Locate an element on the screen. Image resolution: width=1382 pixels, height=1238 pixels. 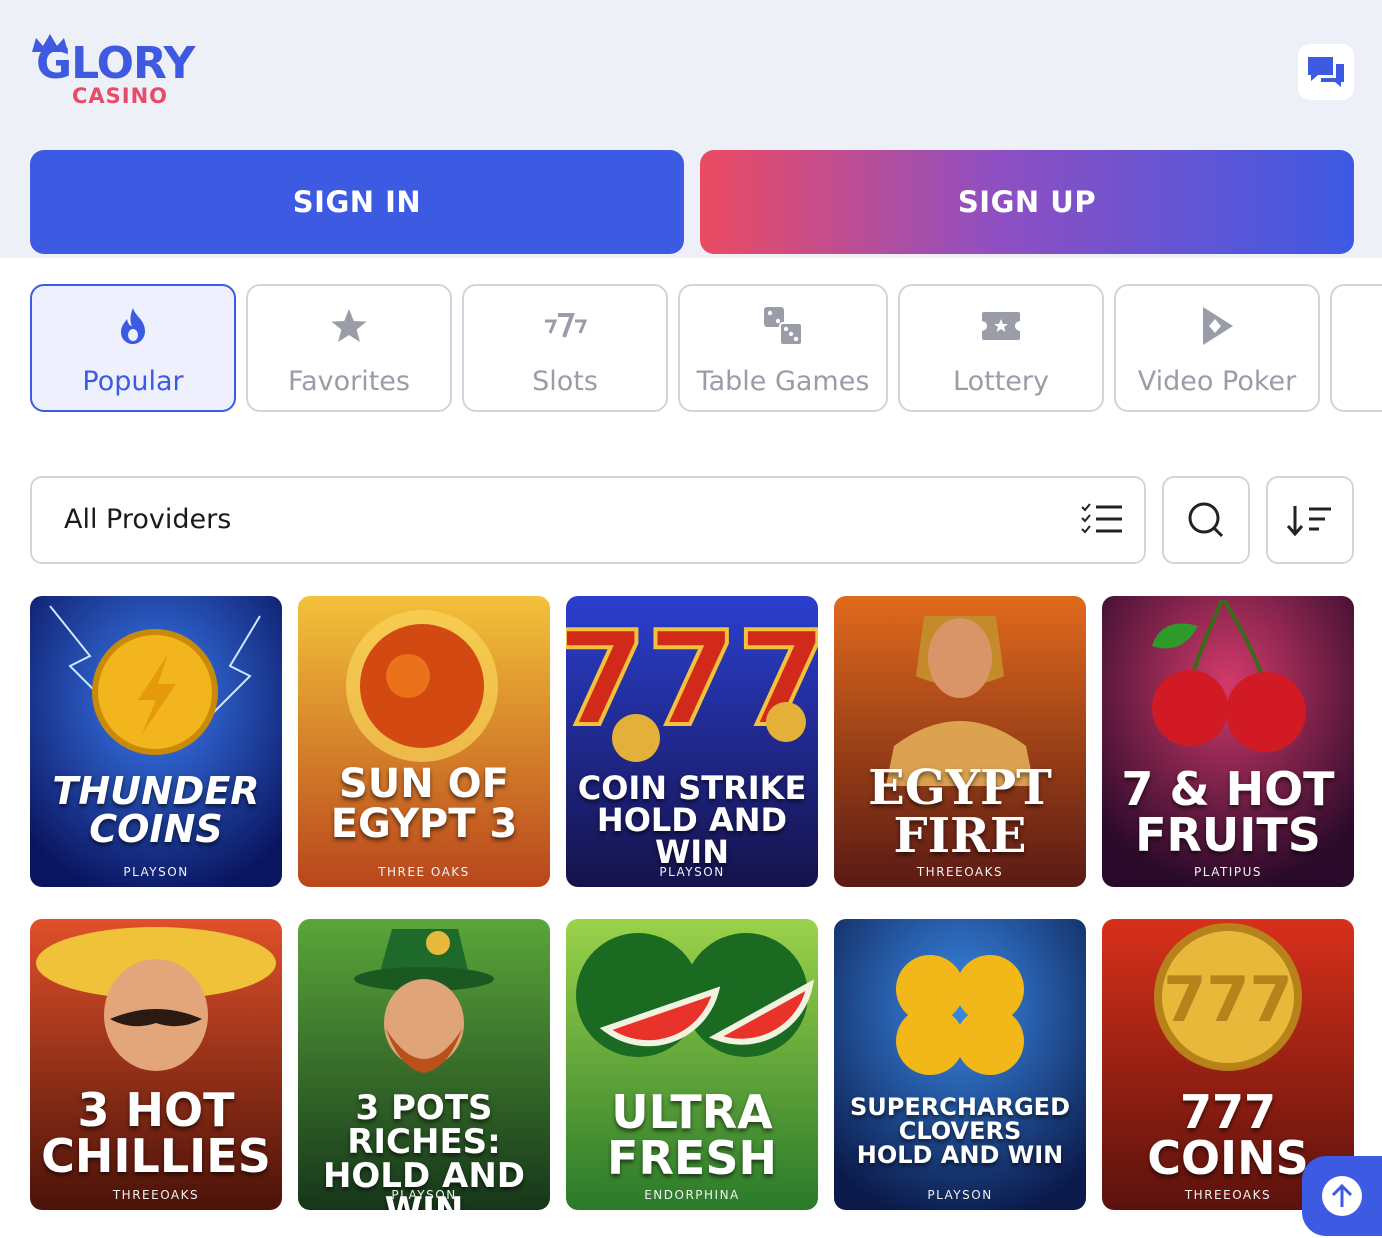
tab-more is located at coordinates (1356, 348).